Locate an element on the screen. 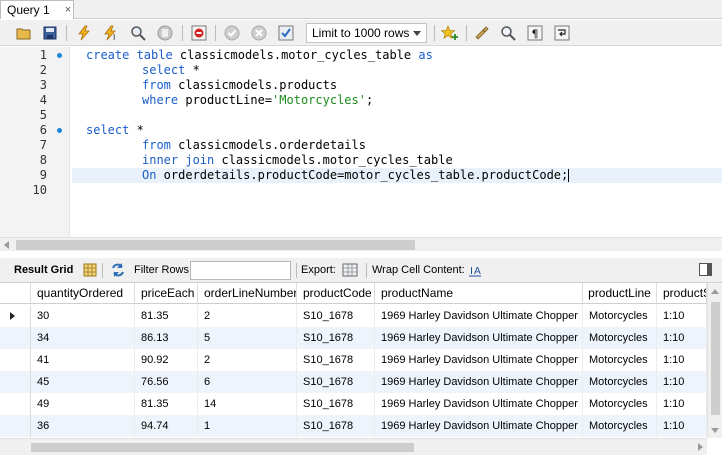 Image resolution: width=722 pixels, height=455 pixels. filter-rows-input is located at coordinates (240, 270).